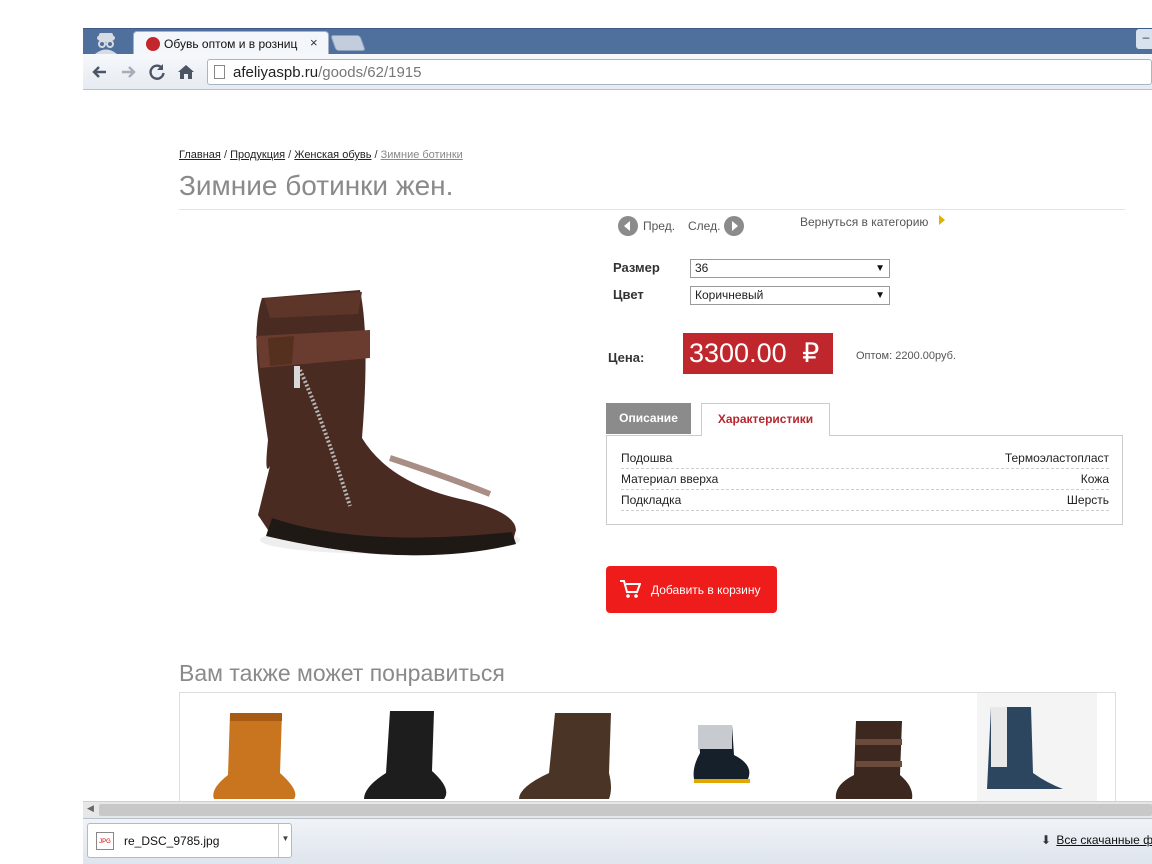 The height and width of the screenshot is (864, 1152). What do you see at coordinates (865, 500) in the screenshot?
I see `spec-row: Подкладка Шерсть` at bounding box center [865, 500].